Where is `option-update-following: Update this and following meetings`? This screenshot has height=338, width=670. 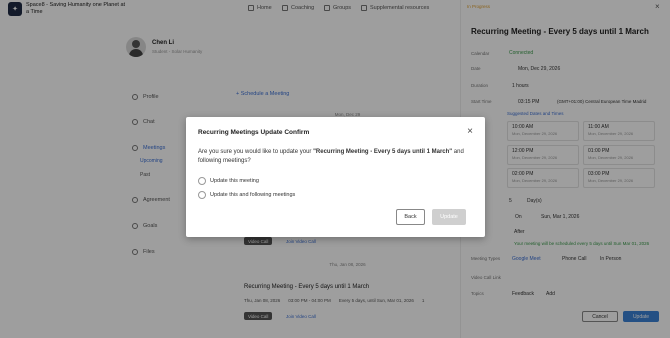 option-update-following: Update this and following meetings is located at coordinates (246, 195).